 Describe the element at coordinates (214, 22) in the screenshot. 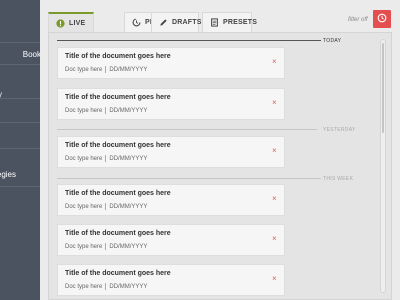

I see `document-icon` at that location.